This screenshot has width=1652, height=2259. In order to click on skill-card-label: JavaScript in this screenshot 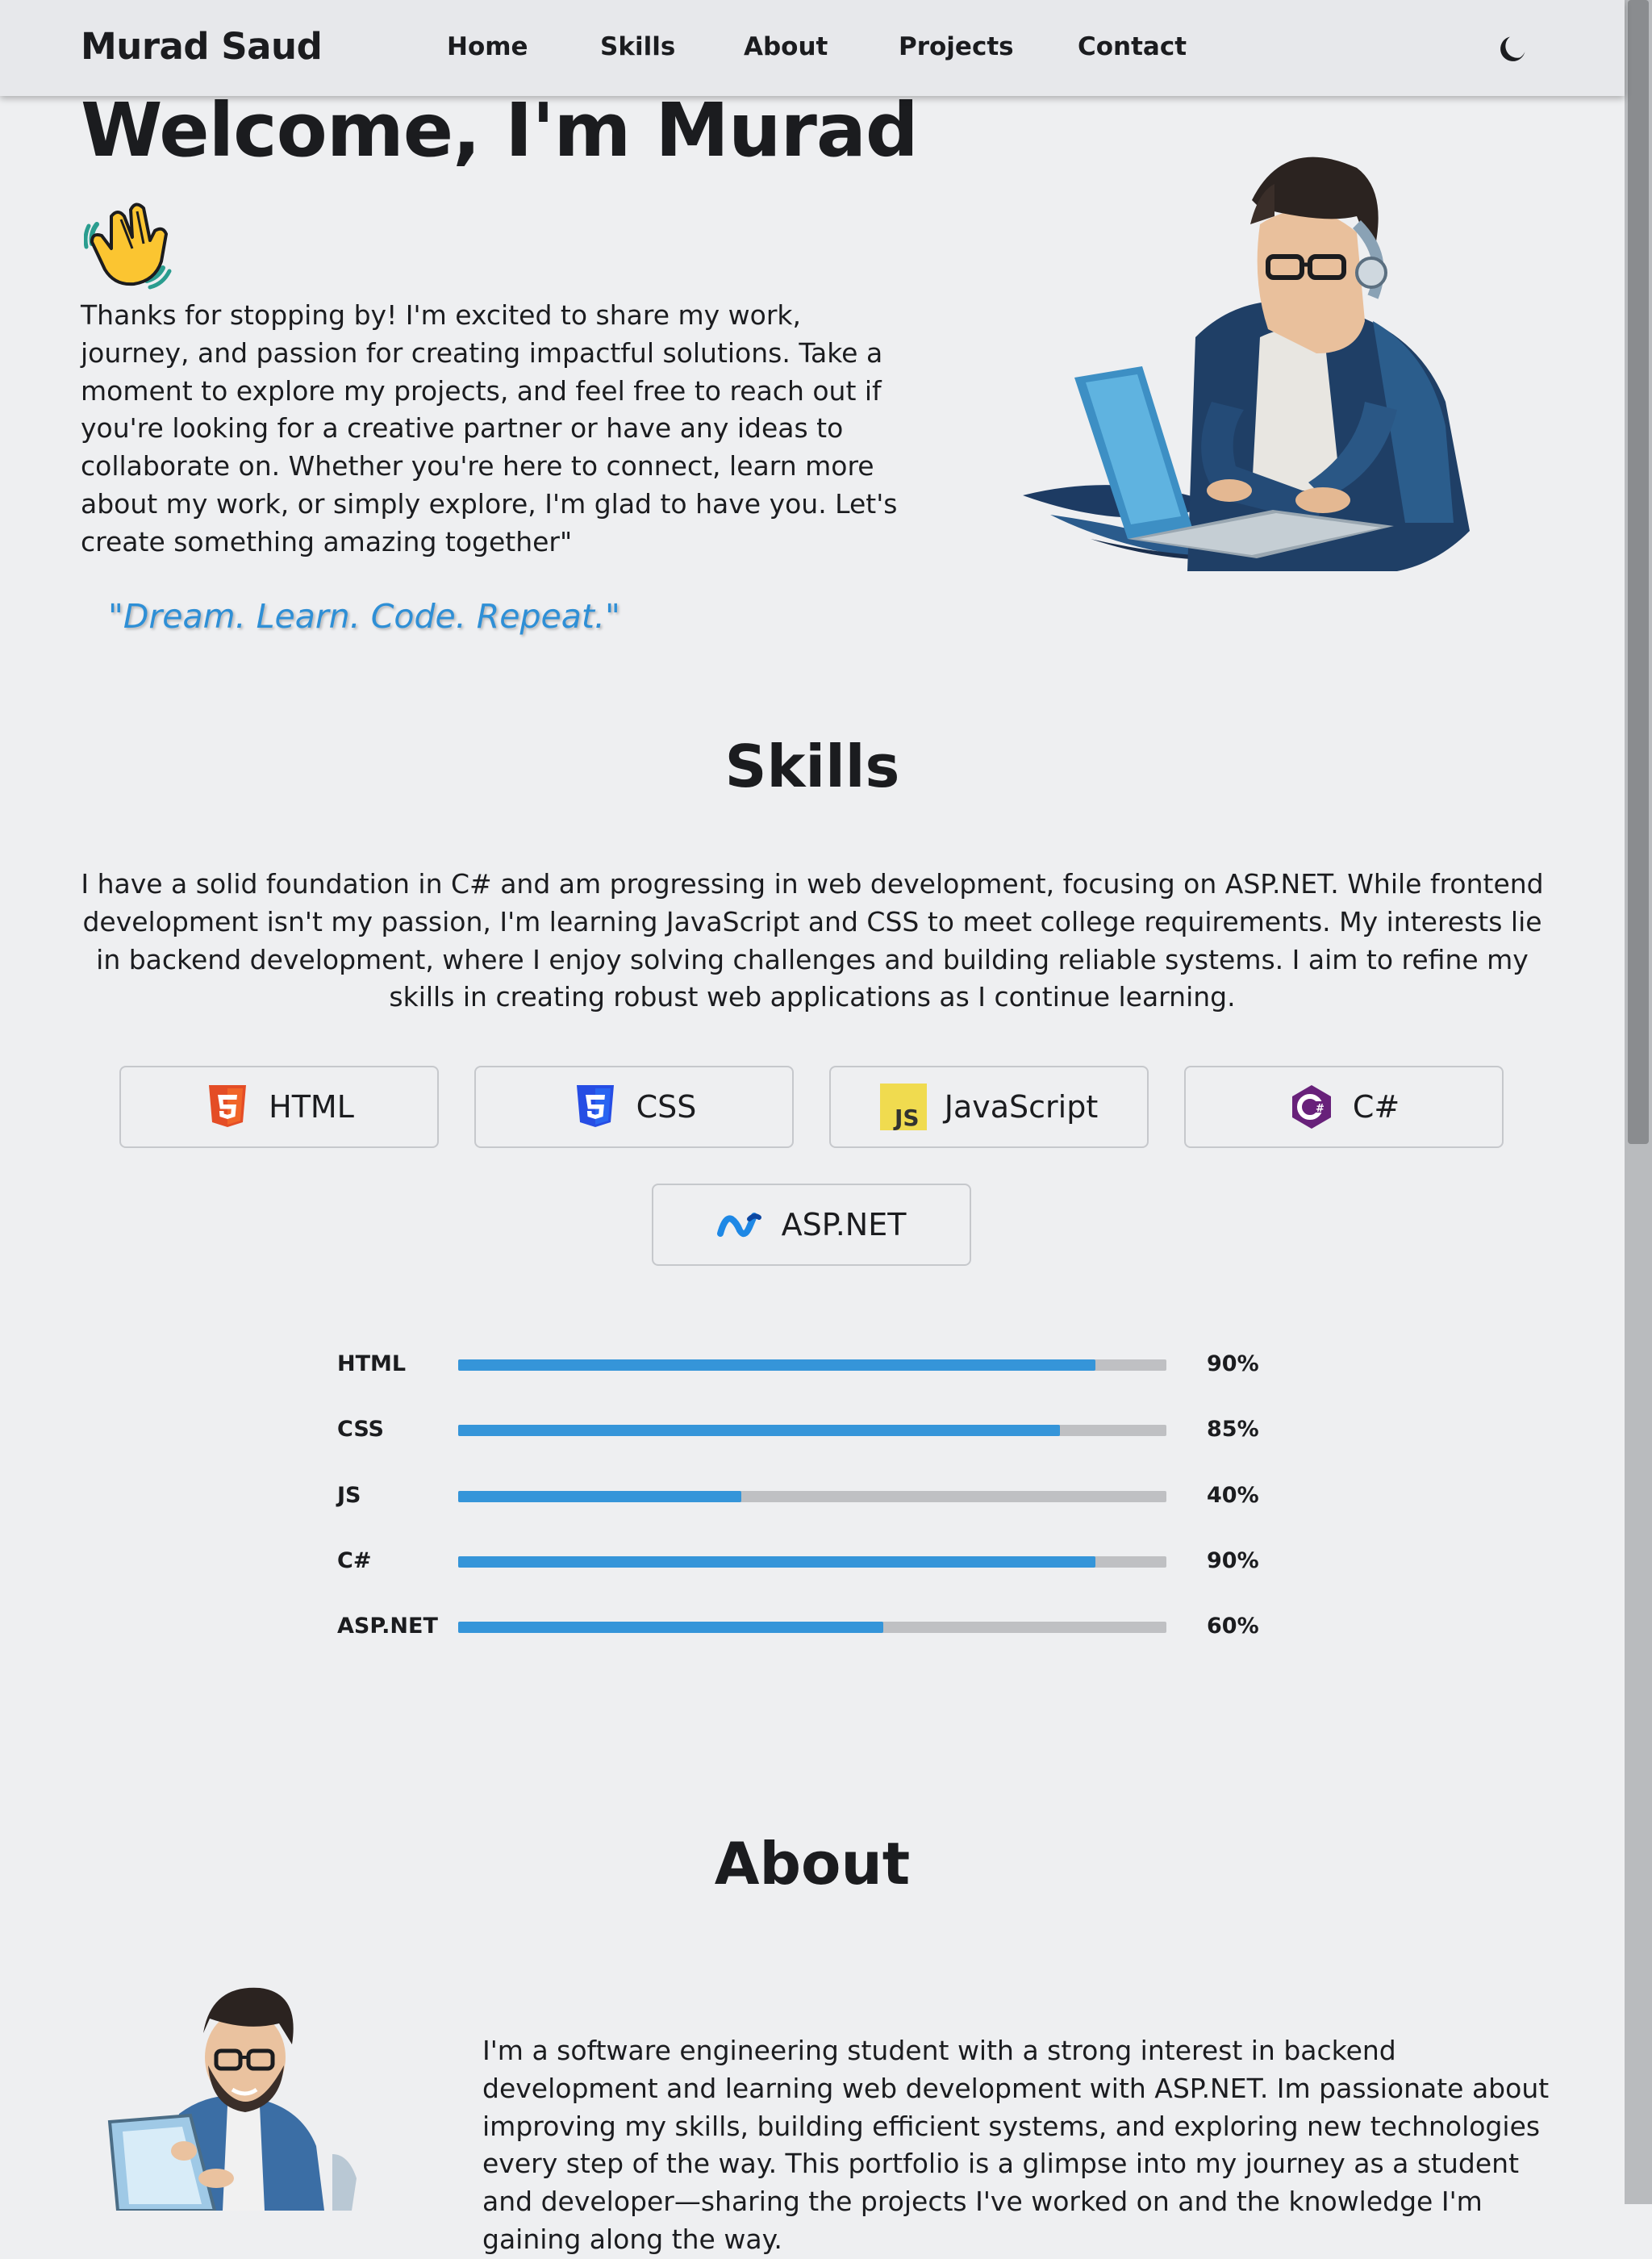, I will do `click(1021, 1107)`.